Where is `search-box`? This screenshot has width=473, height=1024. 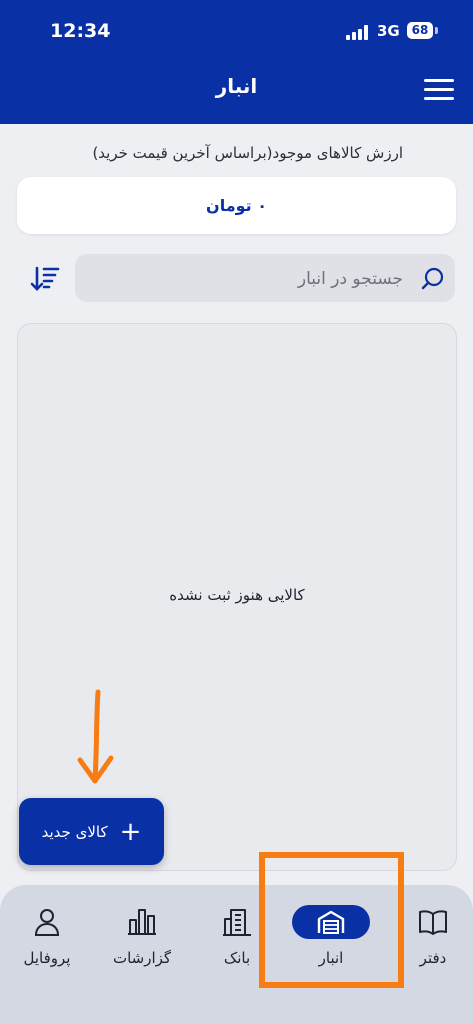 search-box is located at coordinates (265, 279).